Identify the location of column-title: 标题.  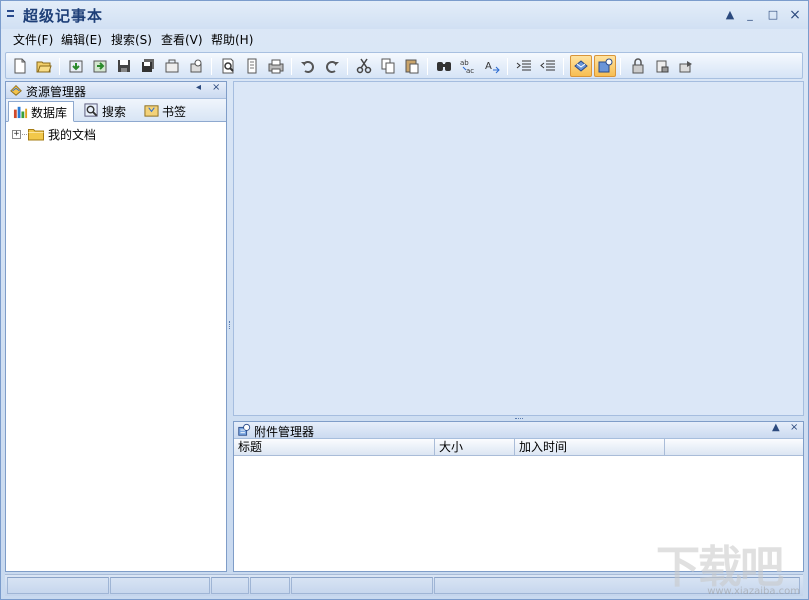
(334, 447).